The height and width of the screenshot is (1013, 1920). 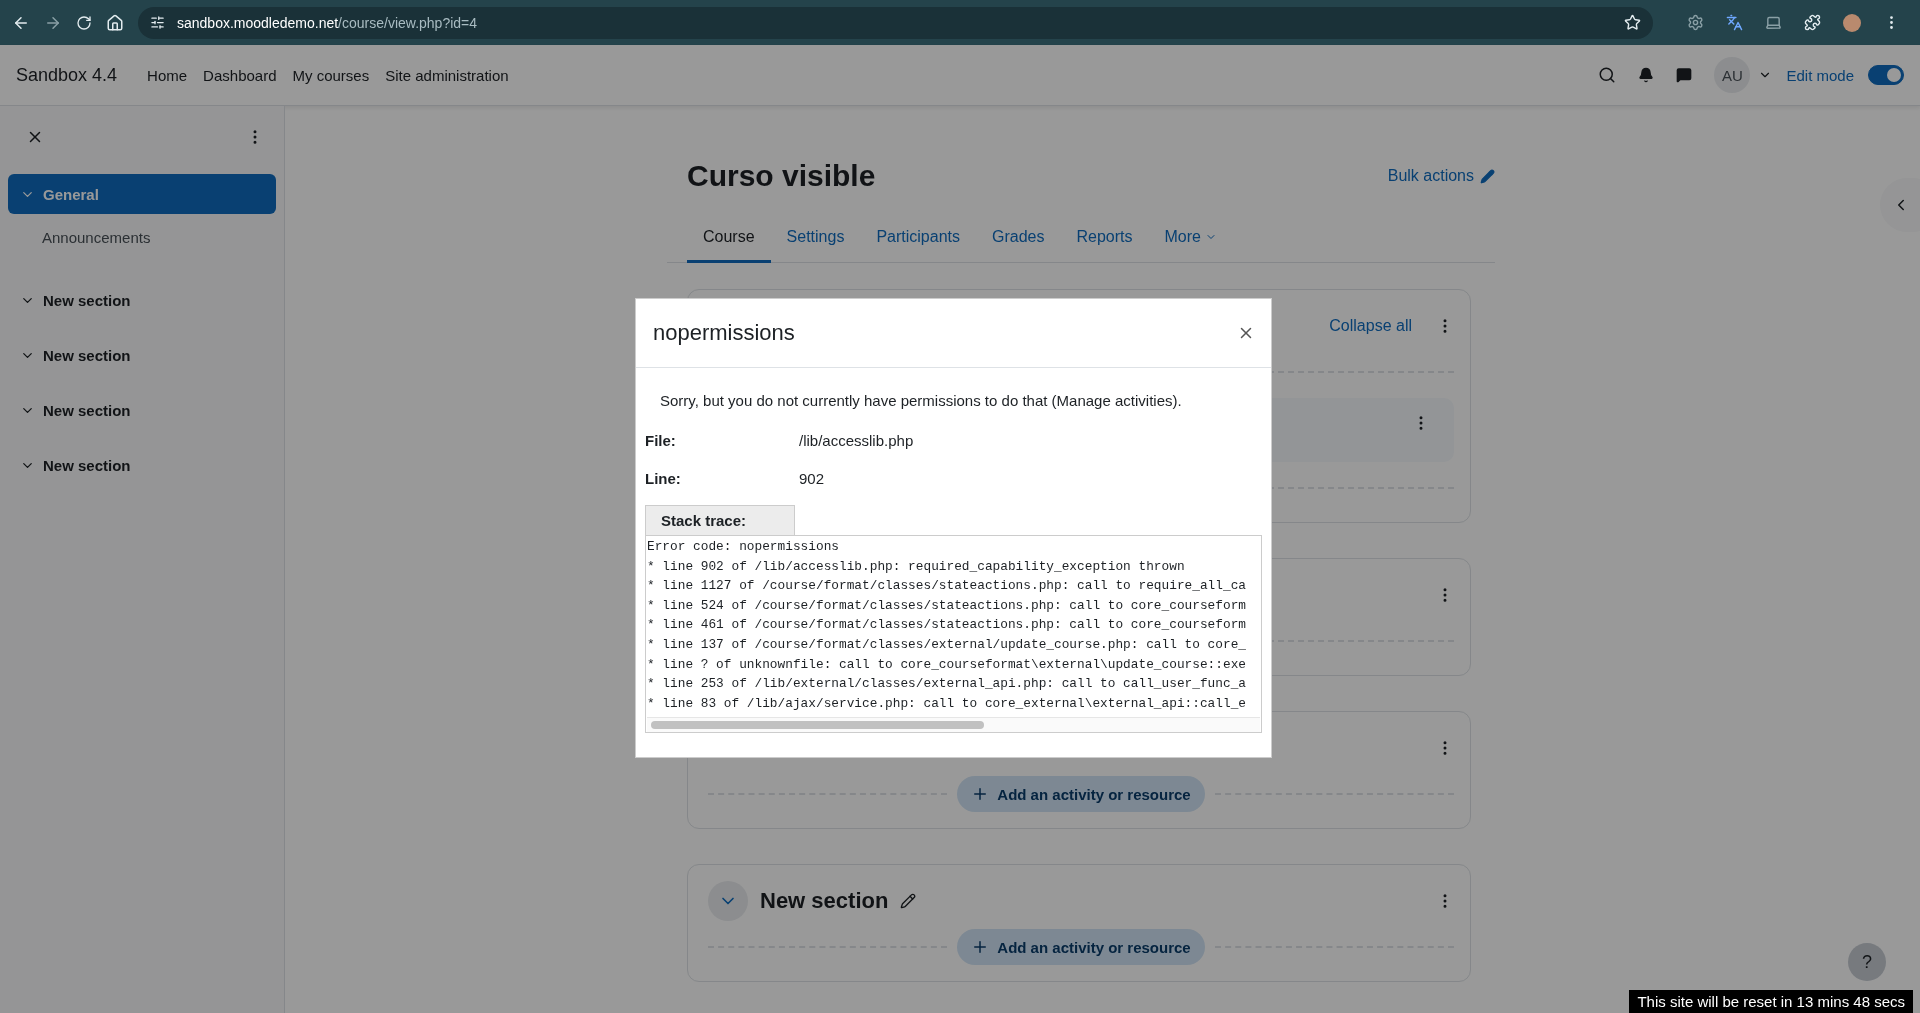 I want to click on edit-mode-switch, so click(x=1886, y=75).